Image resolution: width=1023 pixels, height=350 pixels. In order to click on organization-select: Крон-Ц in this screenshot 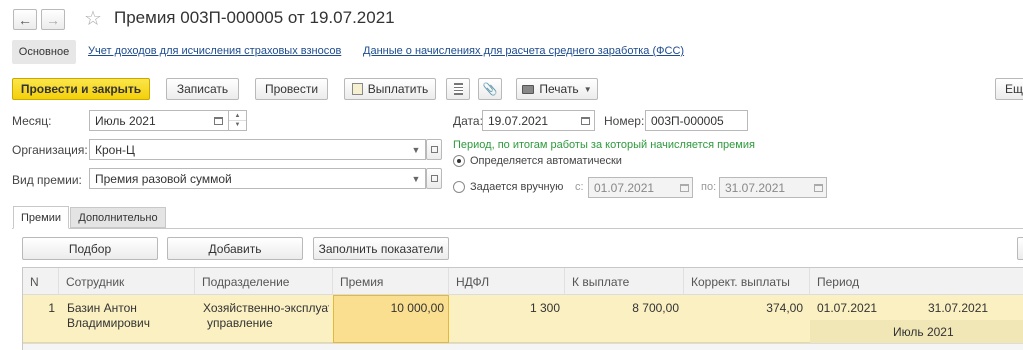, I will do `click(257, 149)`.